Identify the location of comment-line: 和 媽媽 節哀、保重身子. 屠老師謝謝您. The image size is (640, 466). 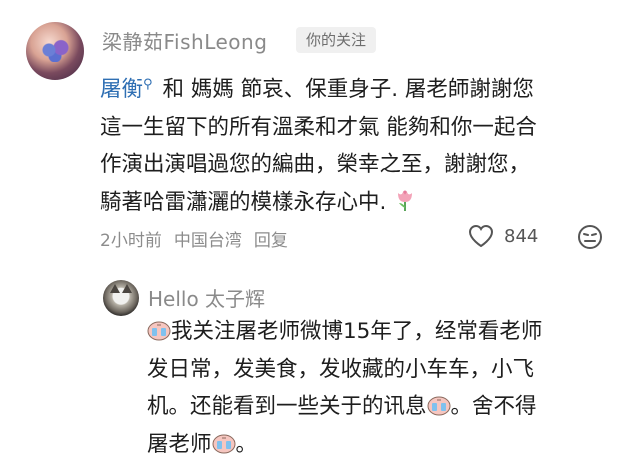
(348, 90).